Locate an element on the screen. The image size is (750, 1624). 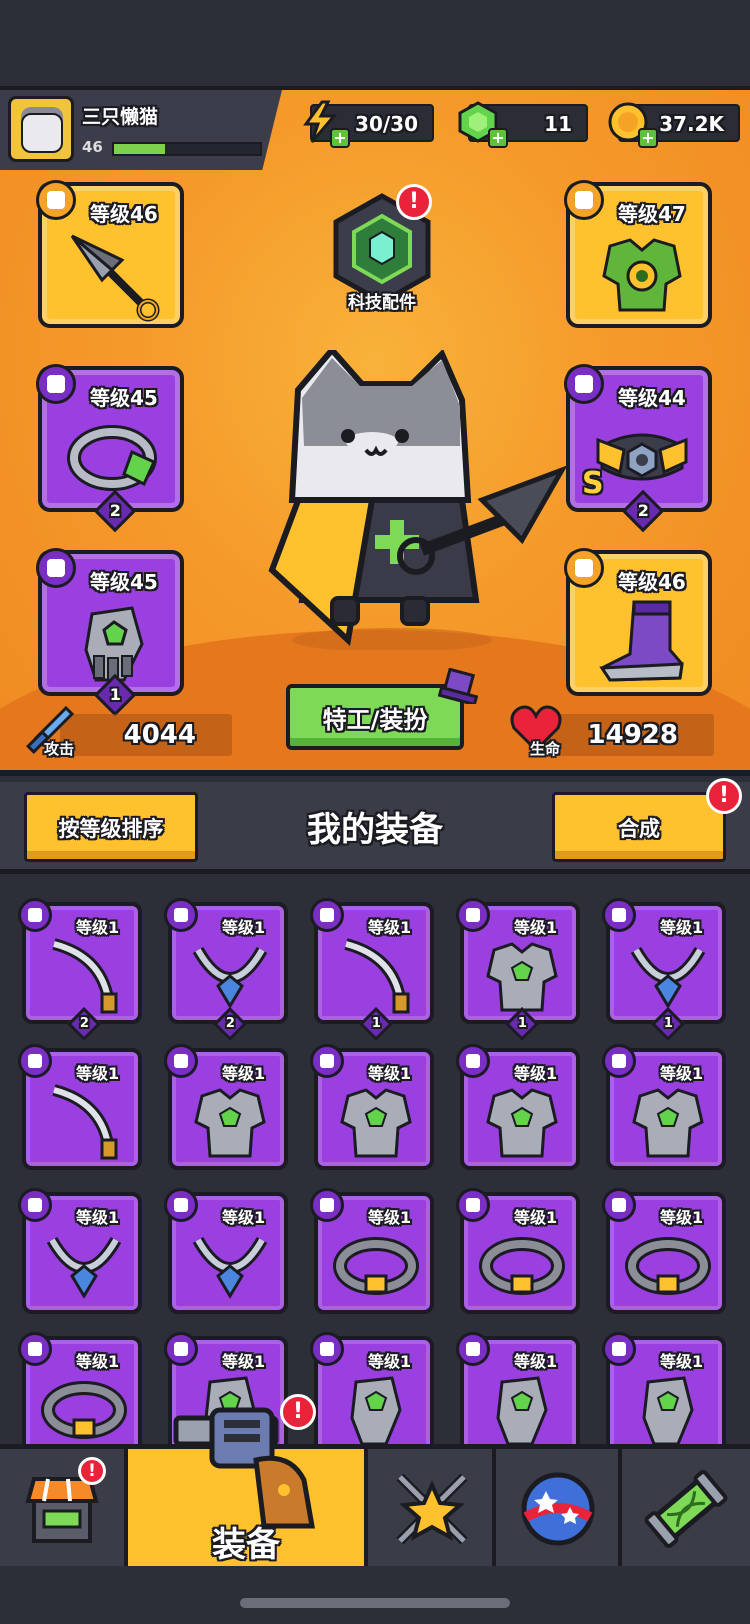
nav-tab-pets is located at coordinates (559, 1507).